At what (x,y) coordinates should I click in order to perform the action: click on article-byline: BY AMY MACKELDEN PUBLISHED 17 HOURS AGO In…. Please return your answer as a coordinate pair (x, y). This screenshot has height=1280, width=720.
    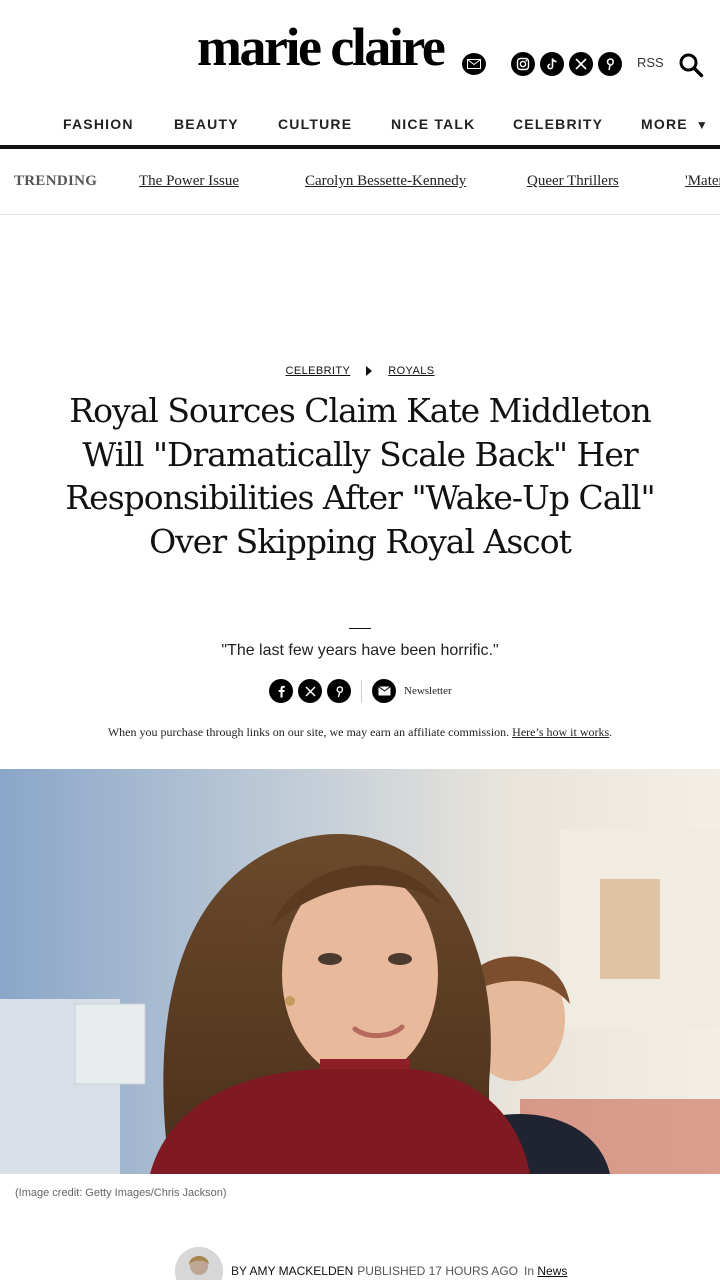
    Looking at the image, I should click on (399, 1271).